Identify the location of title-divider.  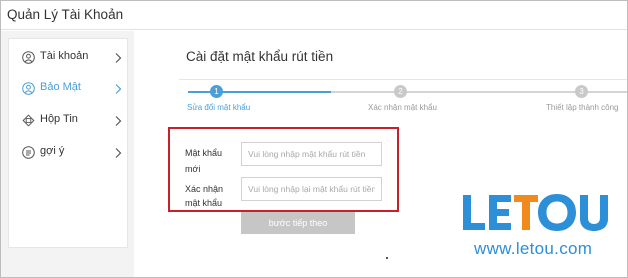
(403, 79).